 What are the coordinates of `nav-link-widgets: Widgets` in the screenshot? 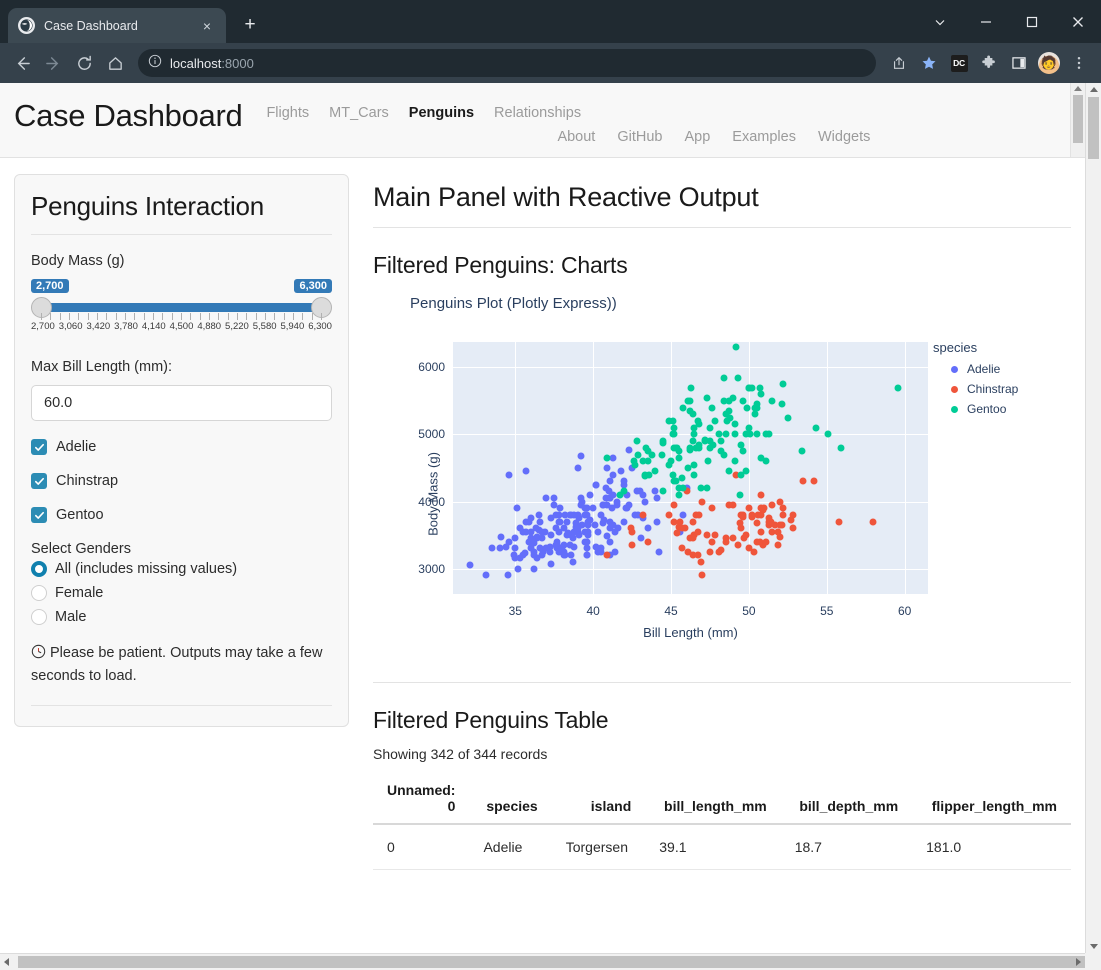 It's located at (844, 137).